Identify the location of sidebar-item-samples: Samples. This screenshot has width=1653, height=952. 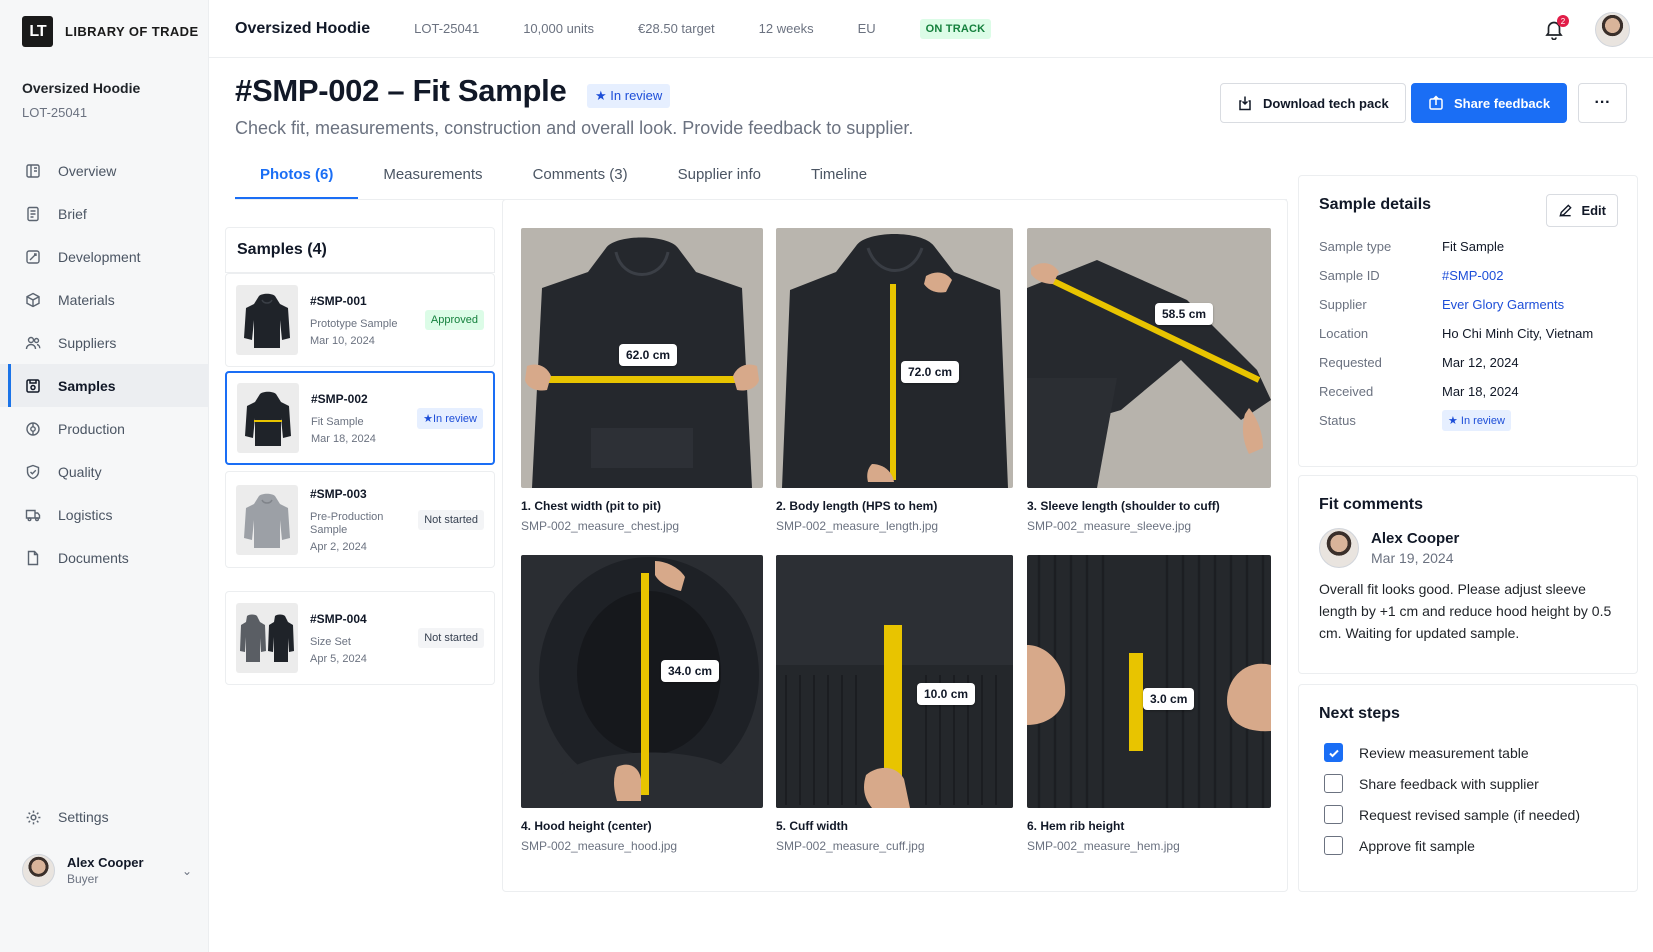
(104, 385).